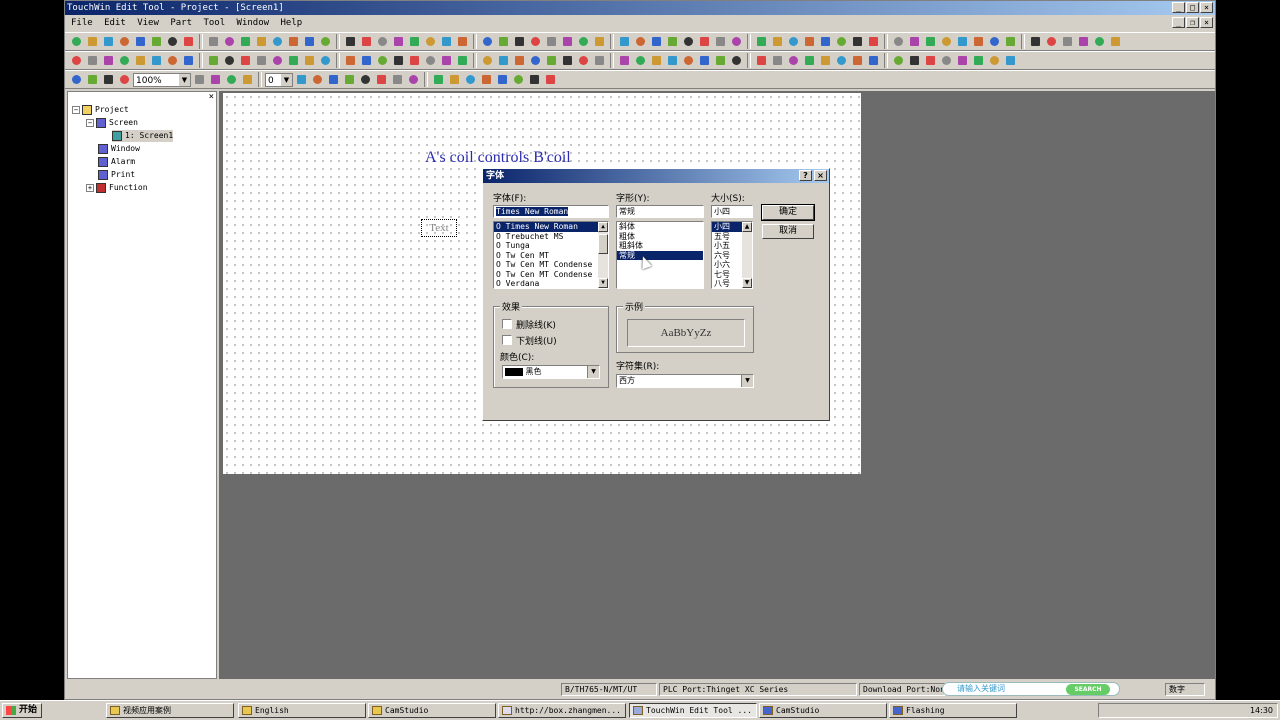  Describe the element at coordinates (116, 162) in the screenshot. I see `tree-node-alarm: Alarm` at that location.